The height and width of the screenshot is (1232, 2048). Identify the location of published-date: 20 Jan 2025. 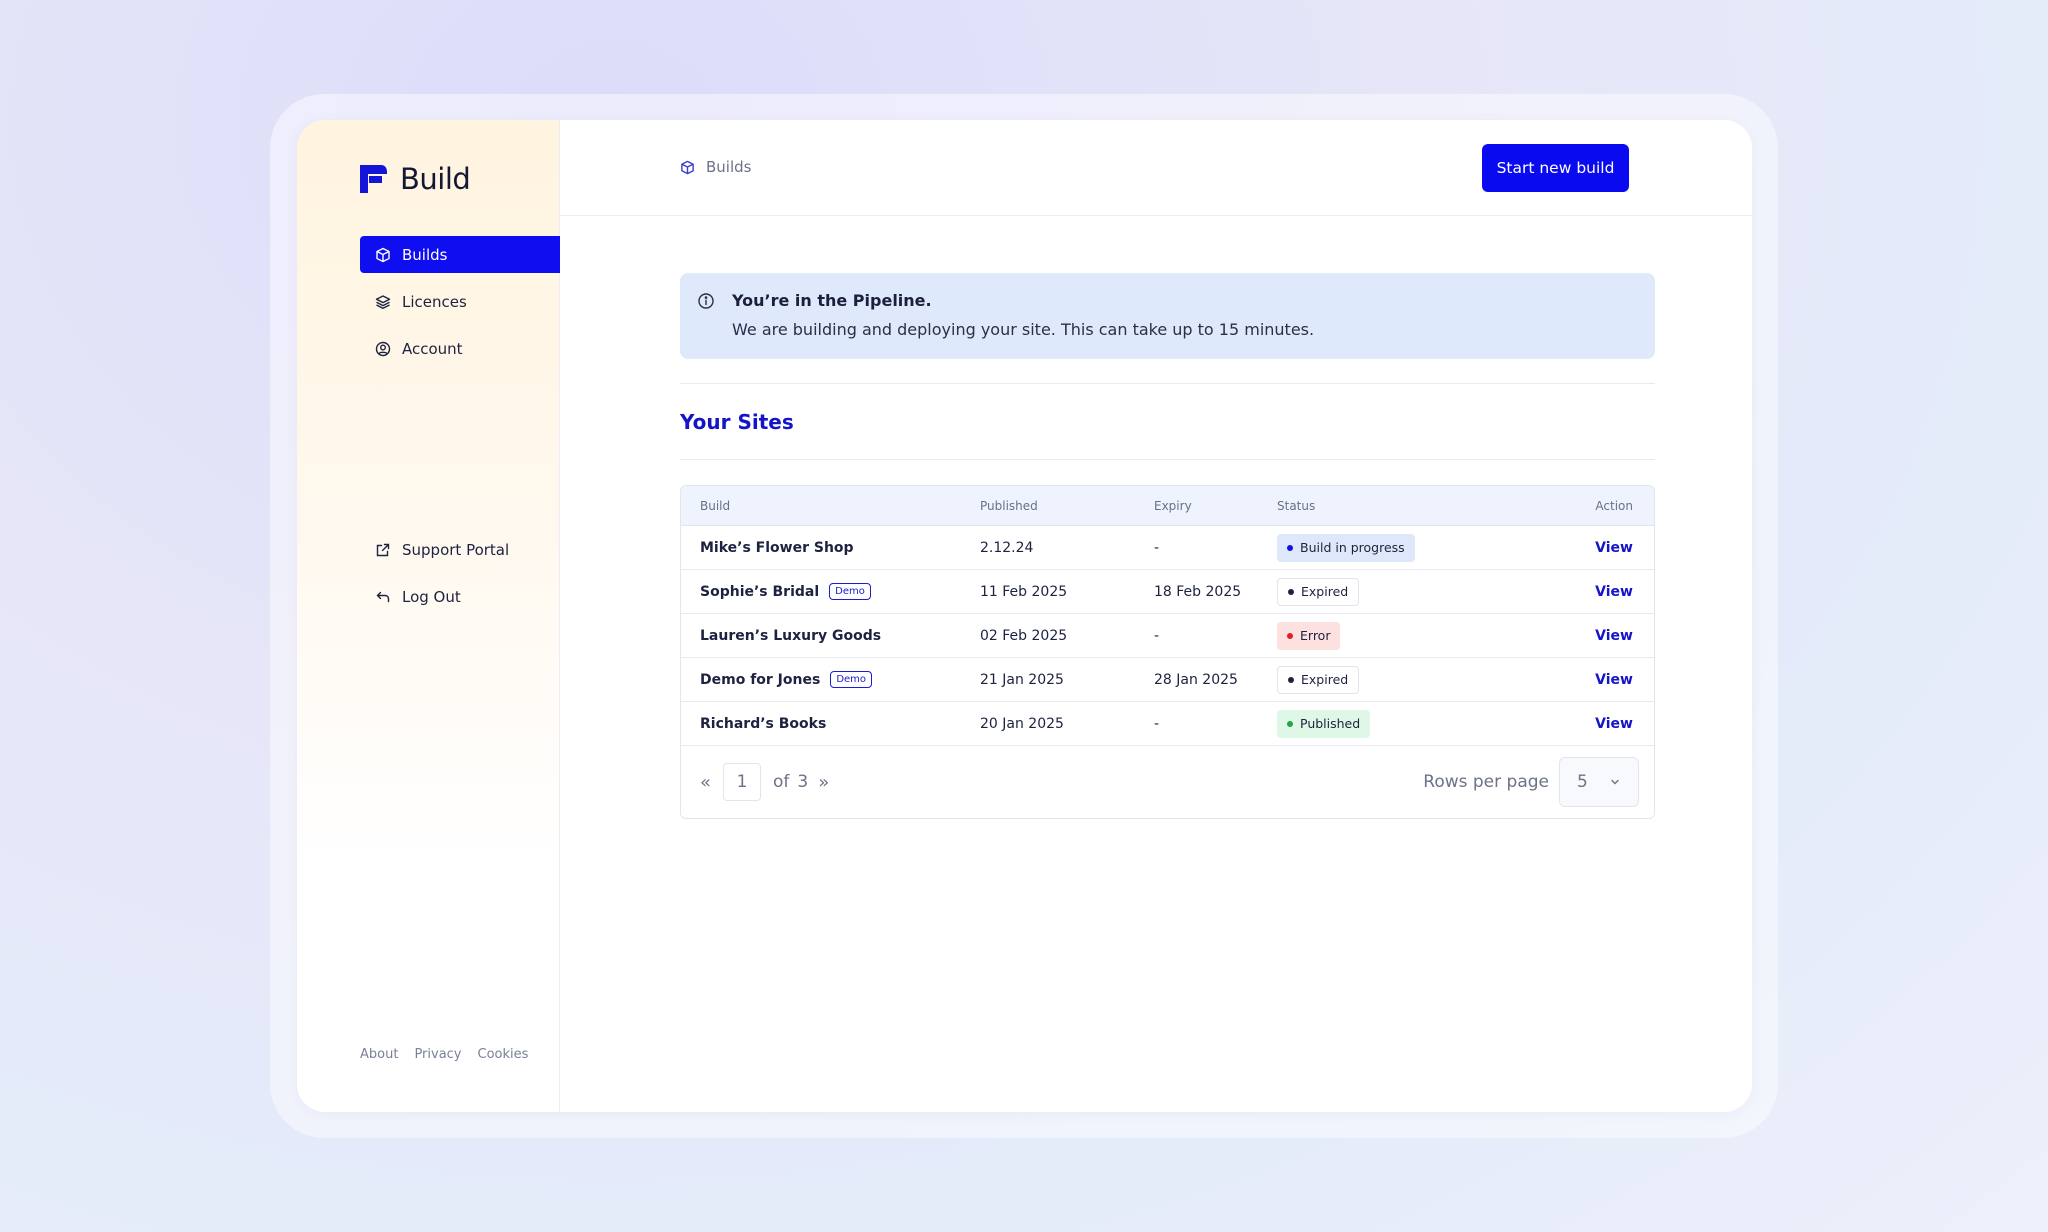
(1022, 723).